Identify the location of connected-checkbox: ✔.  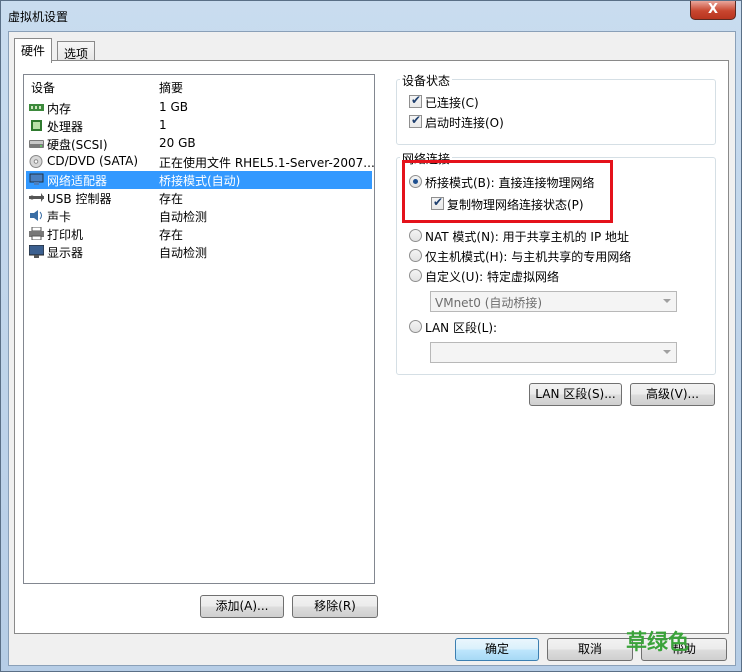
(415, 100).